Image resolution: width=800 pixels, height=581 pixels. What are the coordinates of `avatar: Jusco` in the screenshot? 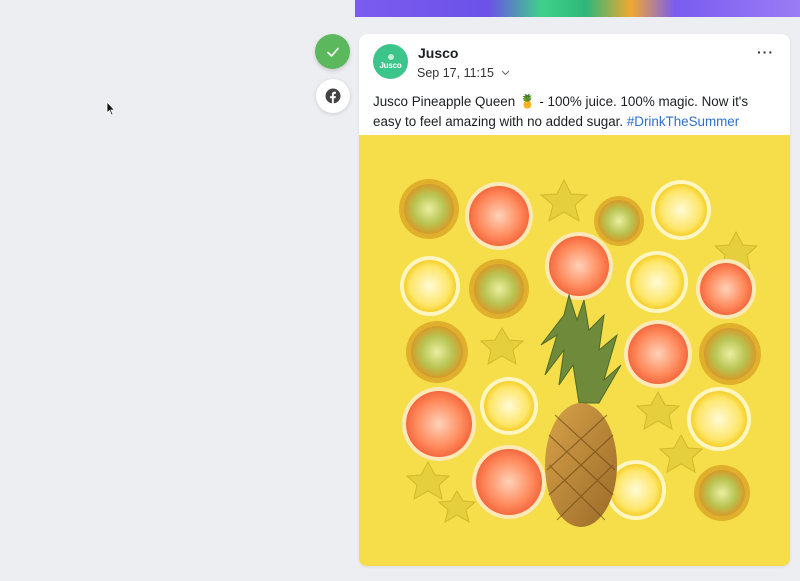 It's located at (390, 61).